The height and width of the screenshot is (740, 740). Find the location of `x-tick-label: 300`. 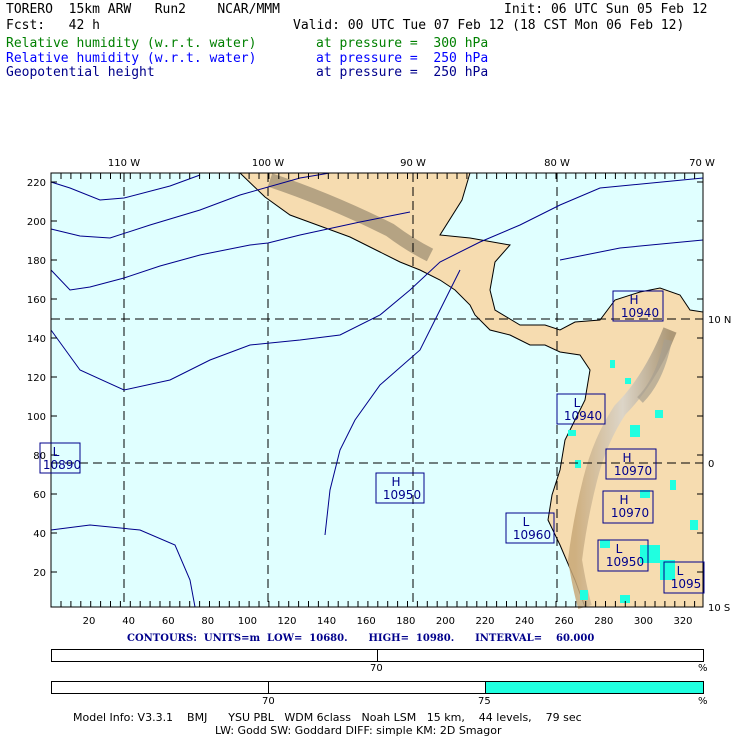

x-tick-label: 300 is located at coordinates (643, 621).